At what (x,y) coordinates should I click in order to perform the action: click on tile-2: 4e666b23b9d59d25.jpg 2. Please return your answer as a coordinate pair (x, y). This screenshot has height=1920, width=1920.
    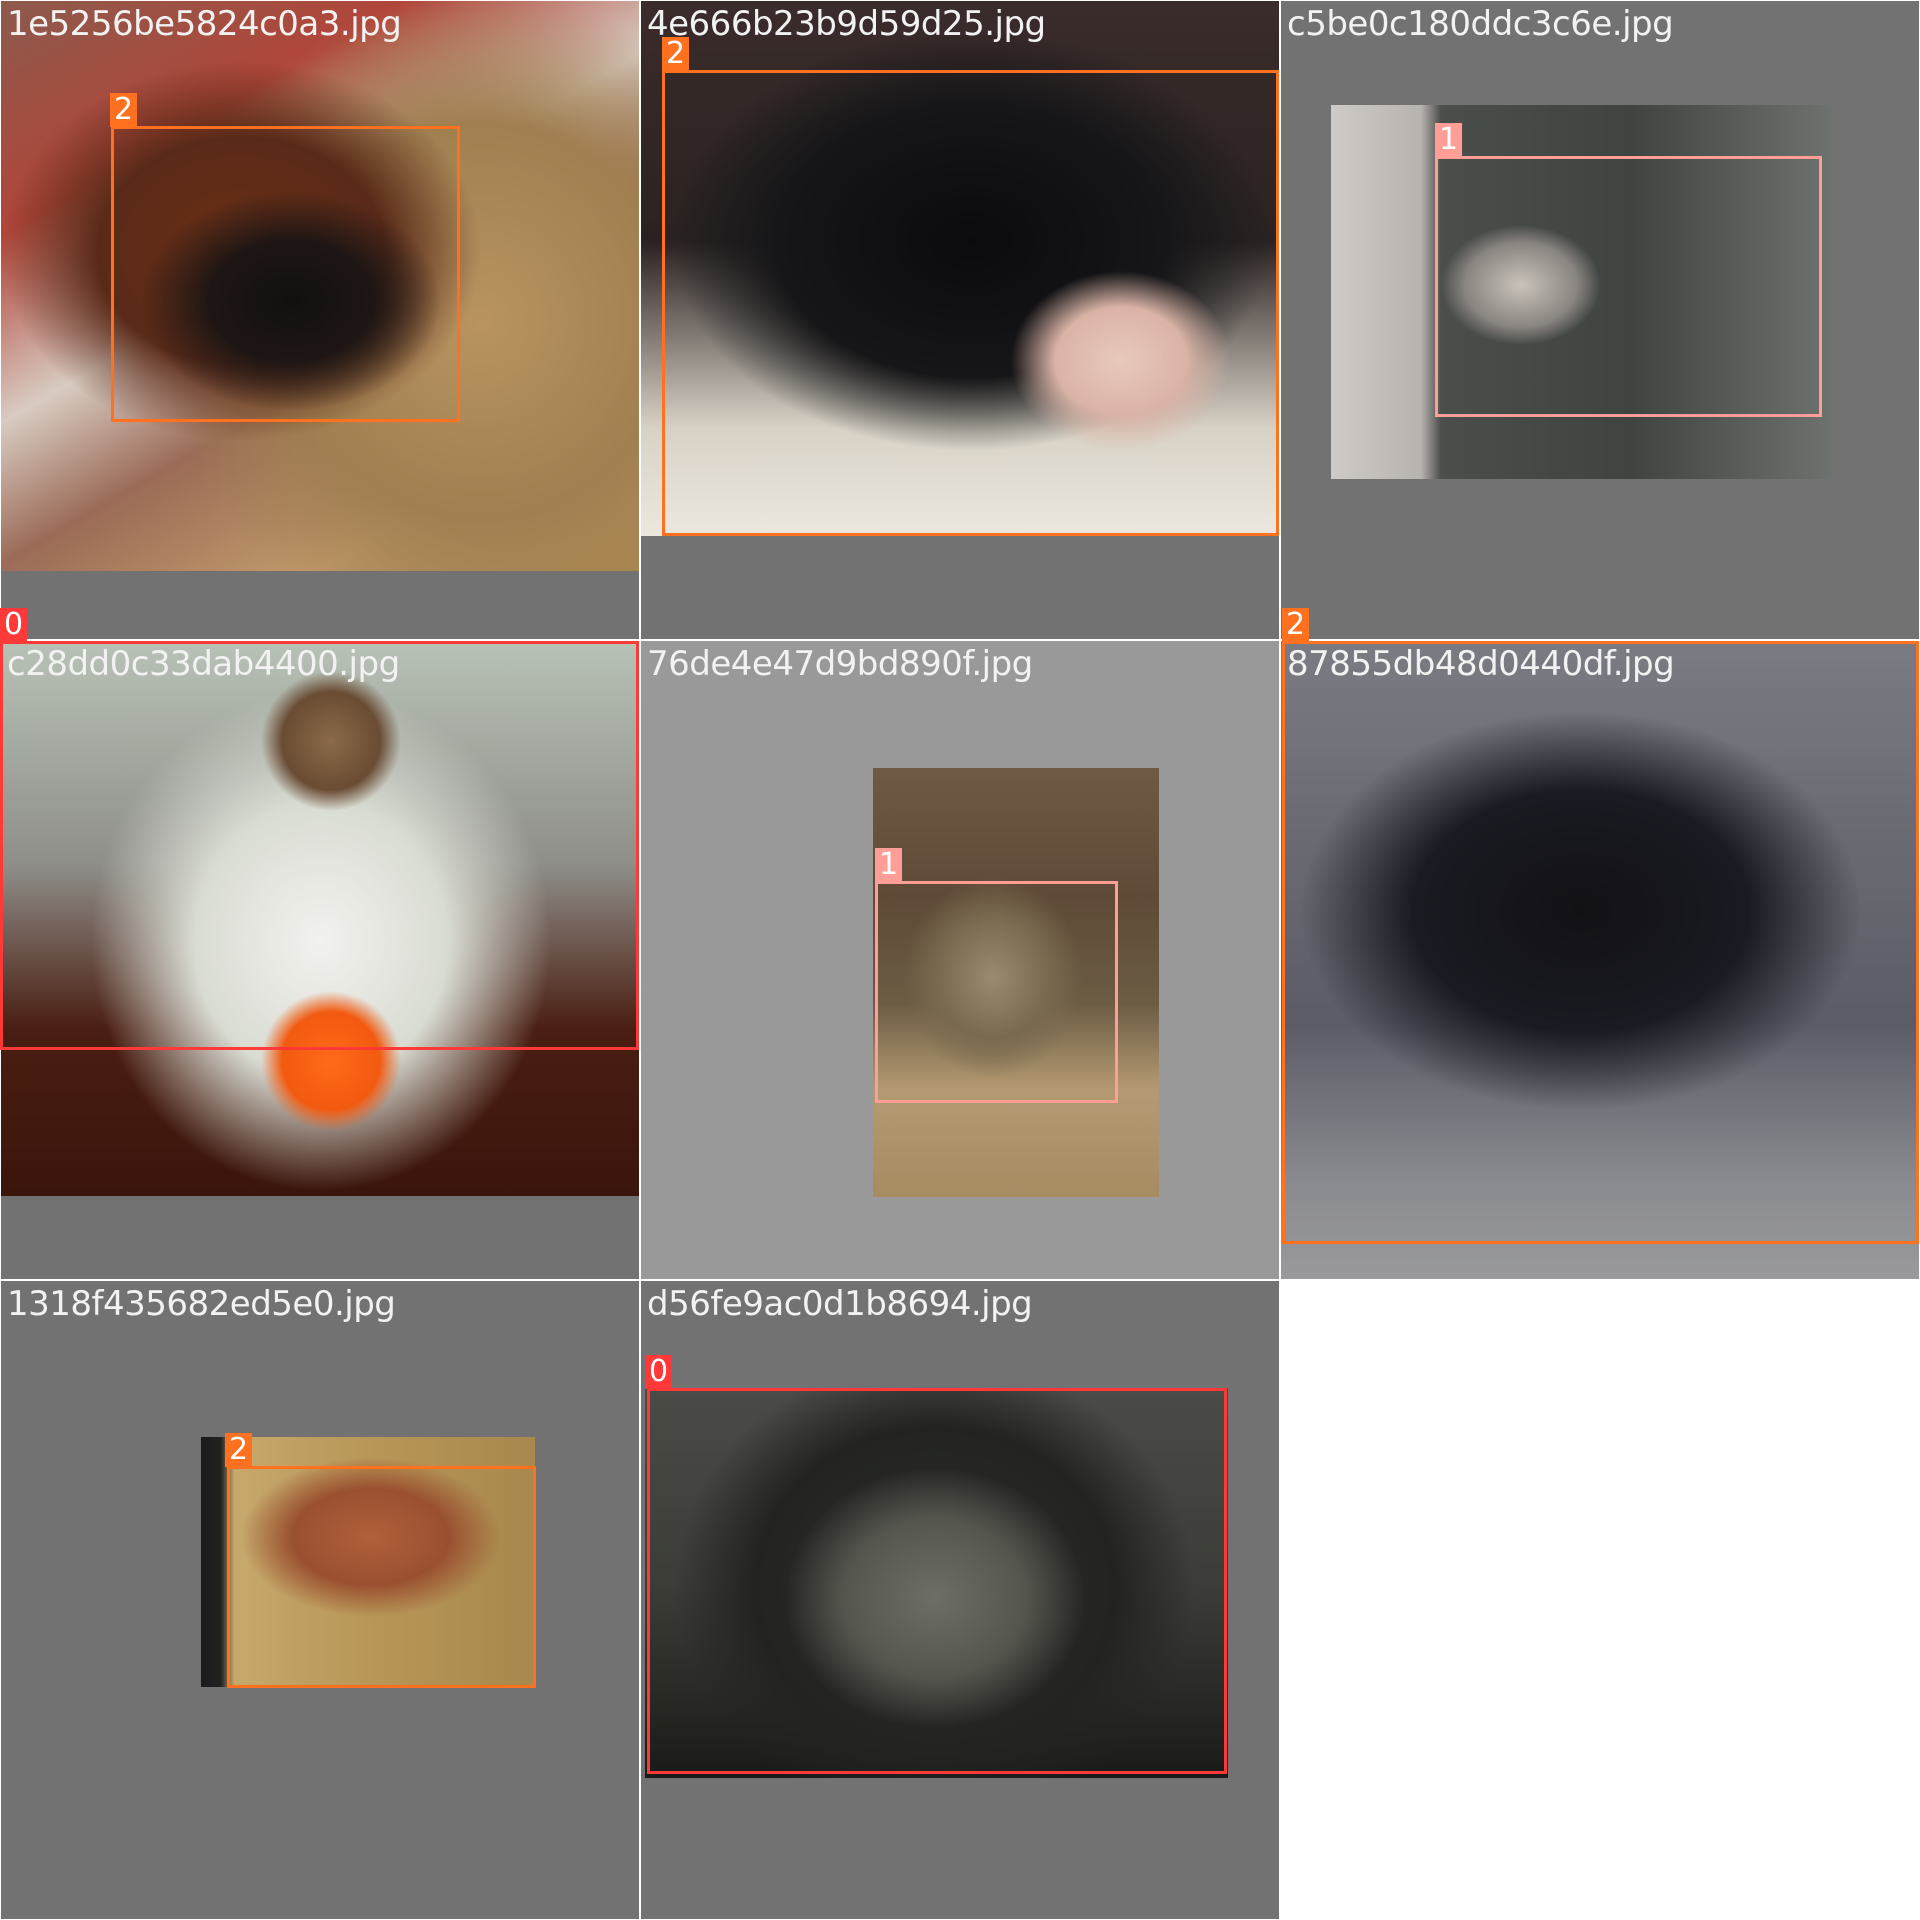
    Looking at the image, I should click on (960, 320).